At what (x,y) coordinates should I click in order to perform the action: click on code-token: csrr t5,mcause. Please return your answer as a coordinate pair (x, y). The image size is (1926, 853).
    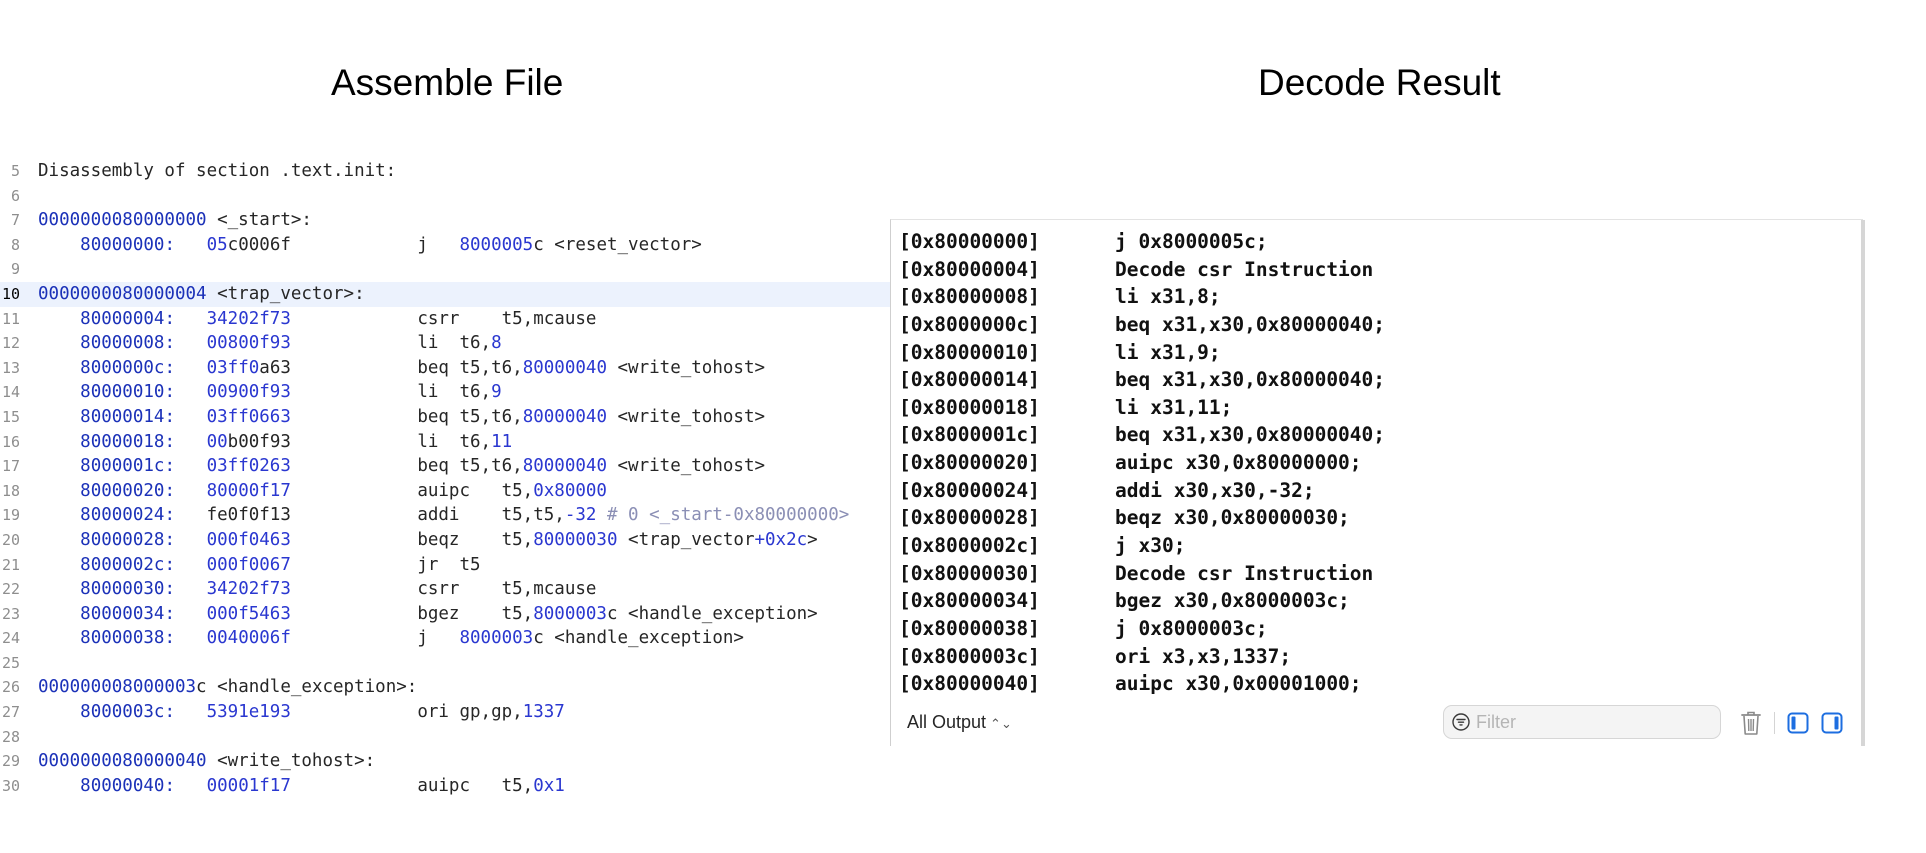
    Looking at the image, I should click on (443, 589).